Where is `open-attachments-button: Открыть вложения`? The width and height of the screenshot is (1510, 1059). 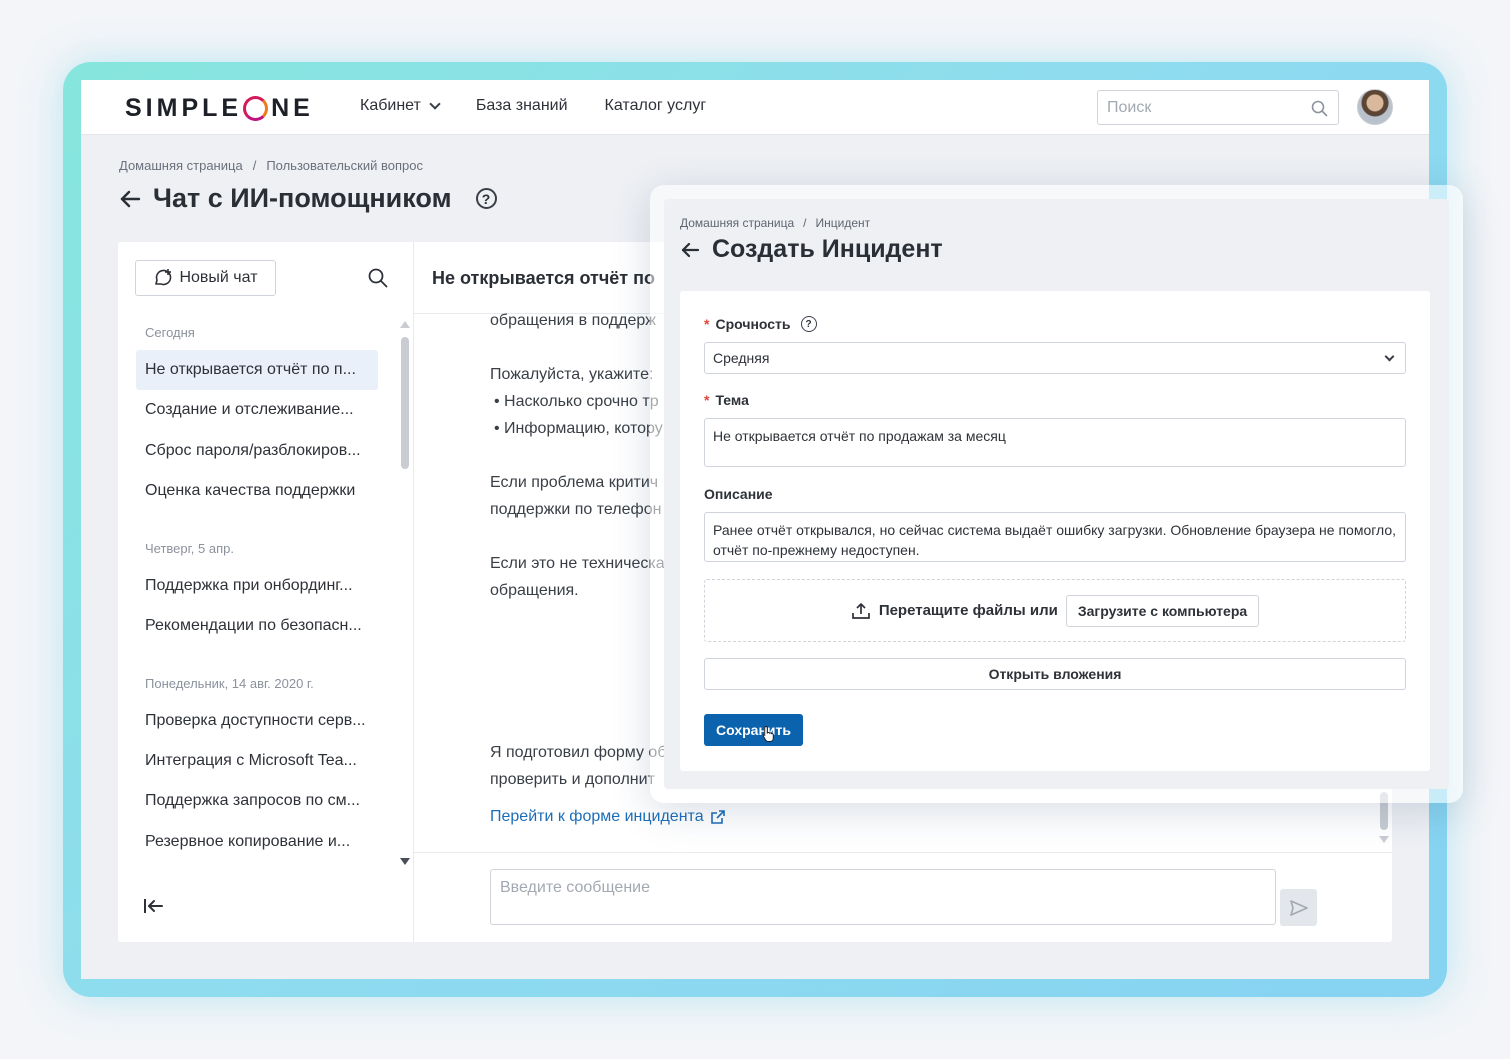 open-attachments-button: Открыть вложения is located at coordinates (1055, 674).